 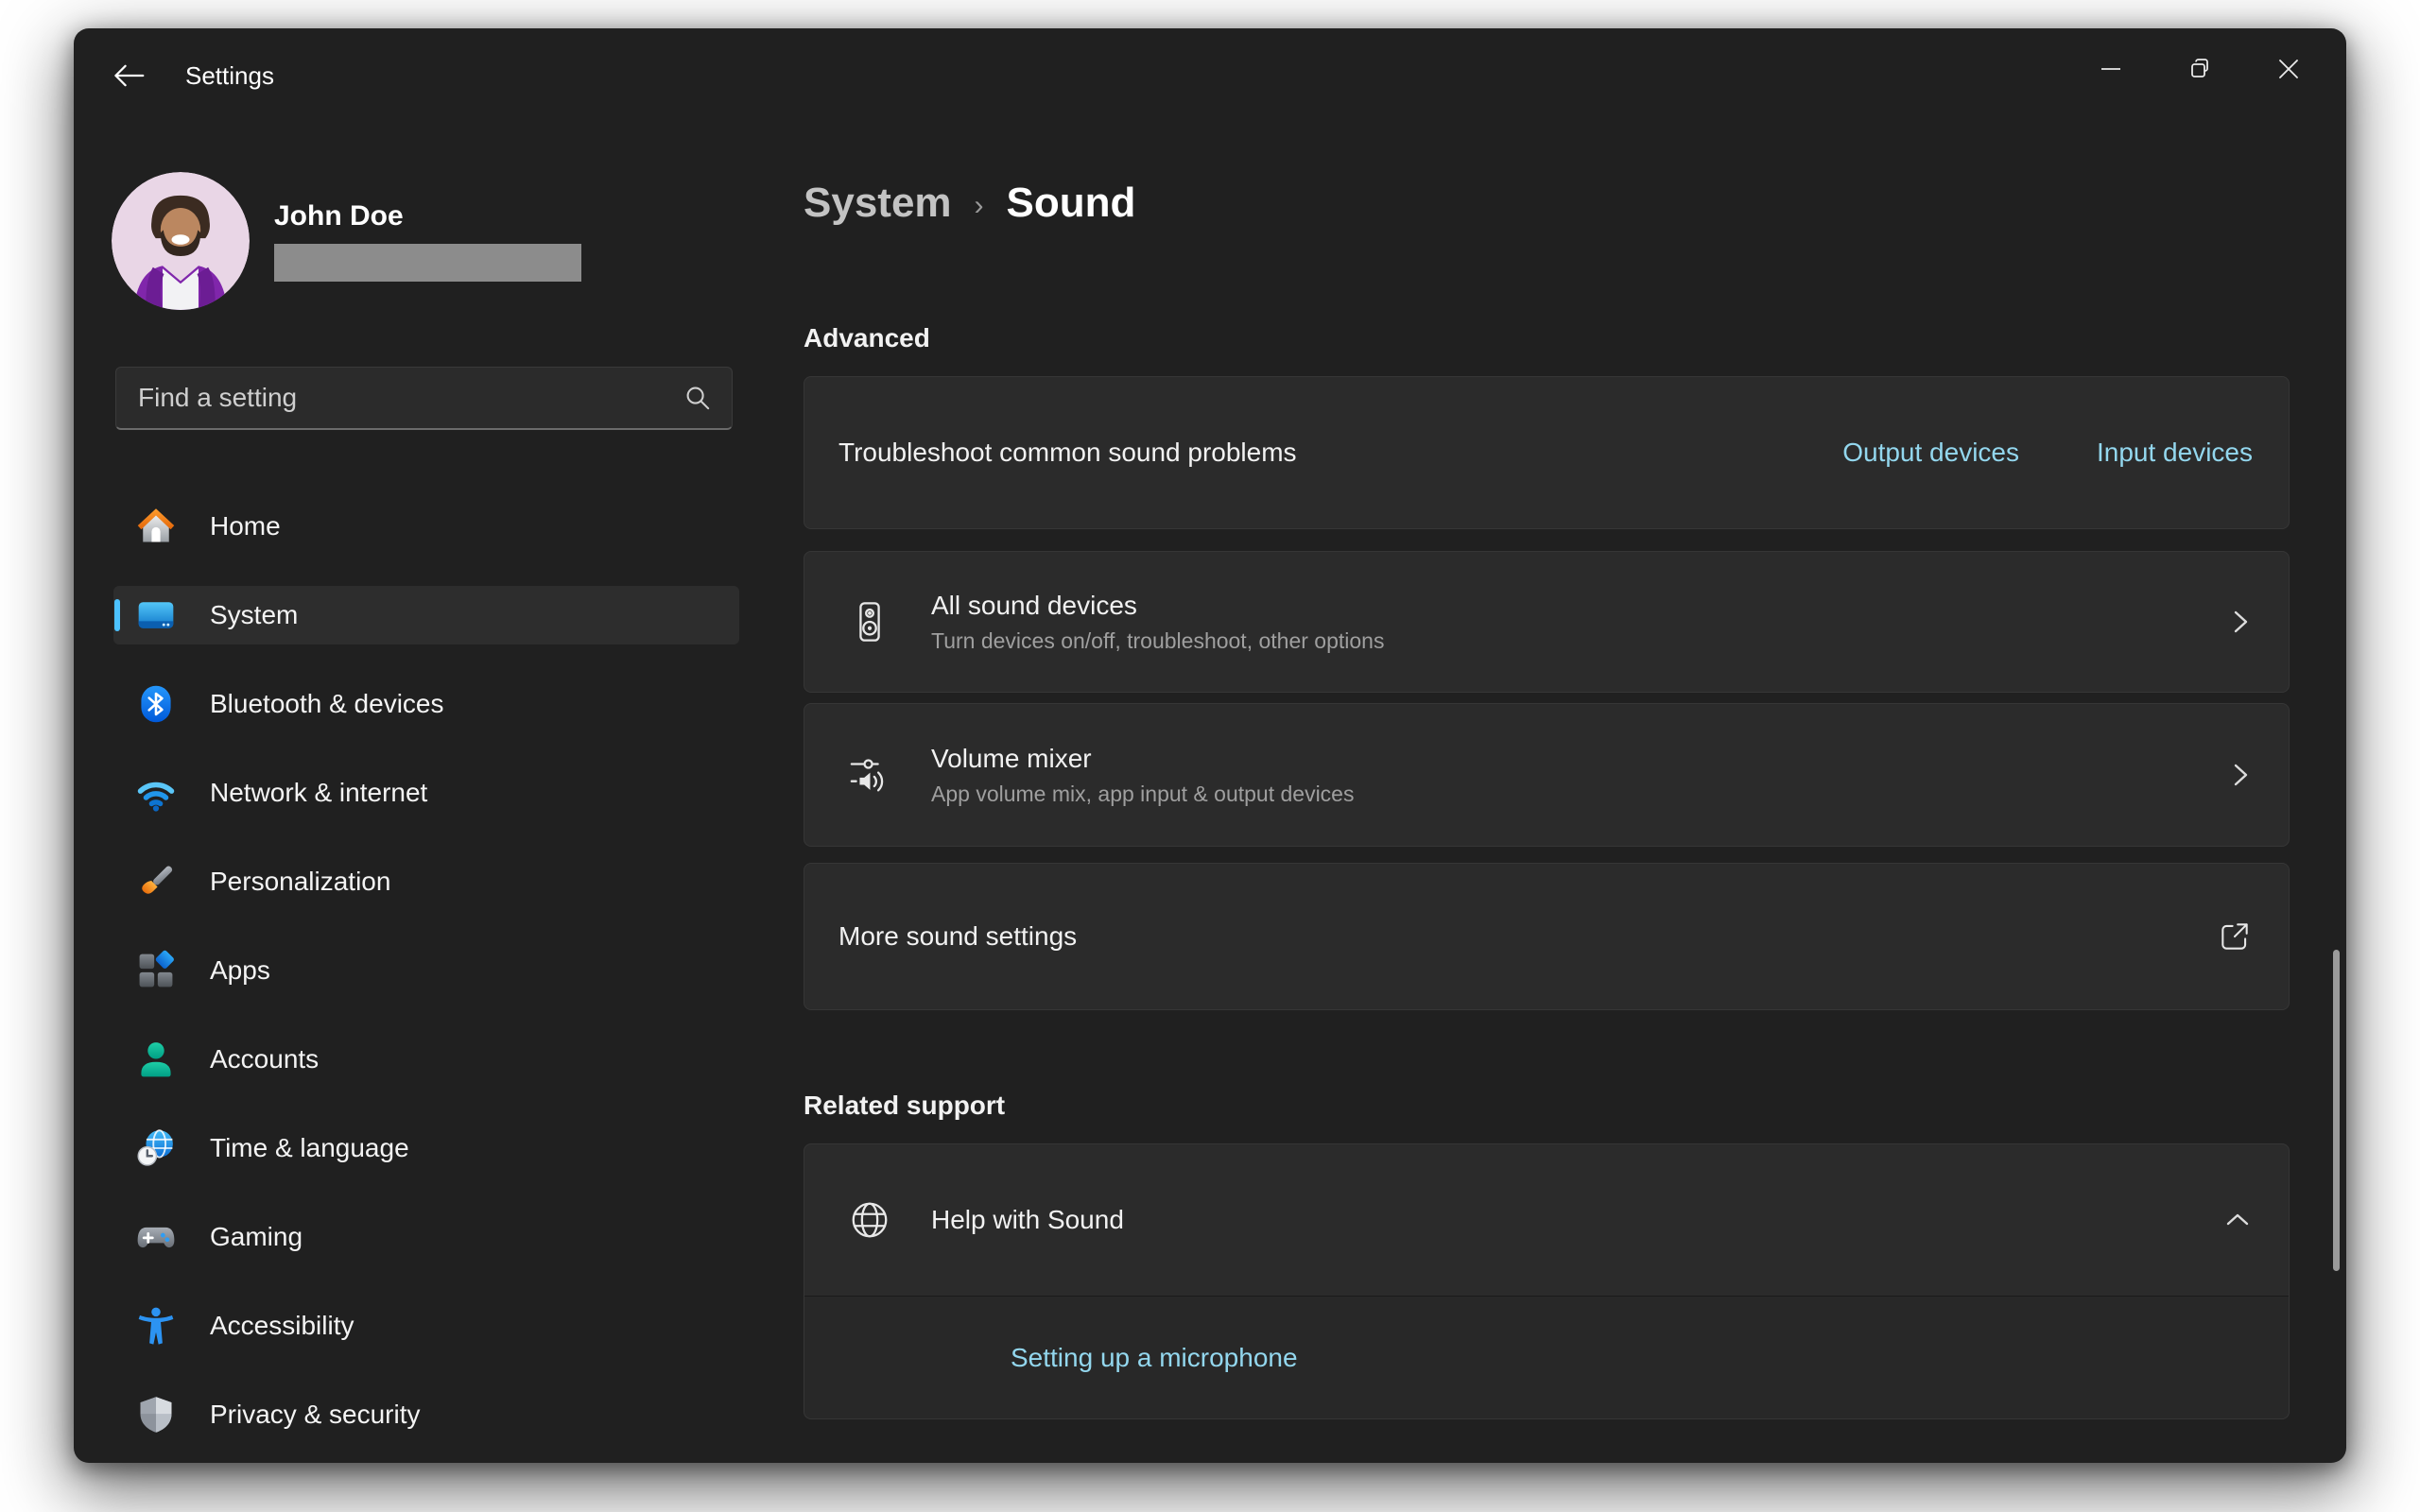 I want to click on sidebar-item-time-language: Time & language, so click(x=426, y=1148).